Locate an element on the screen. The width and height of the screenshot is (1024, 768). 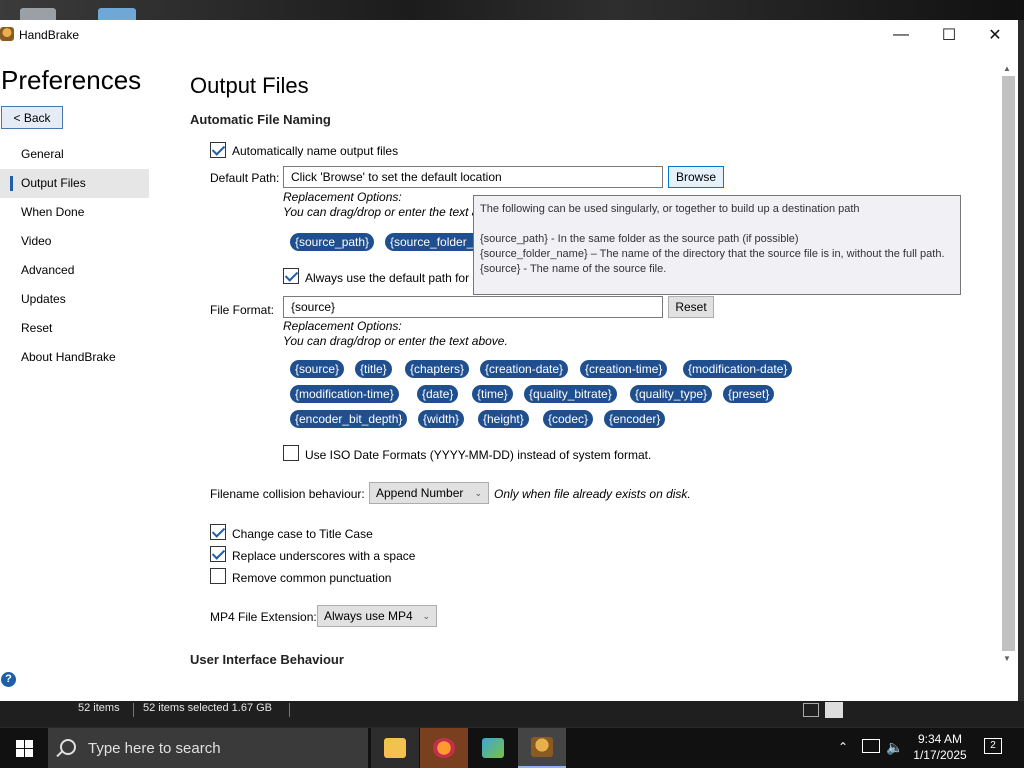
explorer-selection: 52 items selected 1.67 GB is located at coordinates (208, 708).